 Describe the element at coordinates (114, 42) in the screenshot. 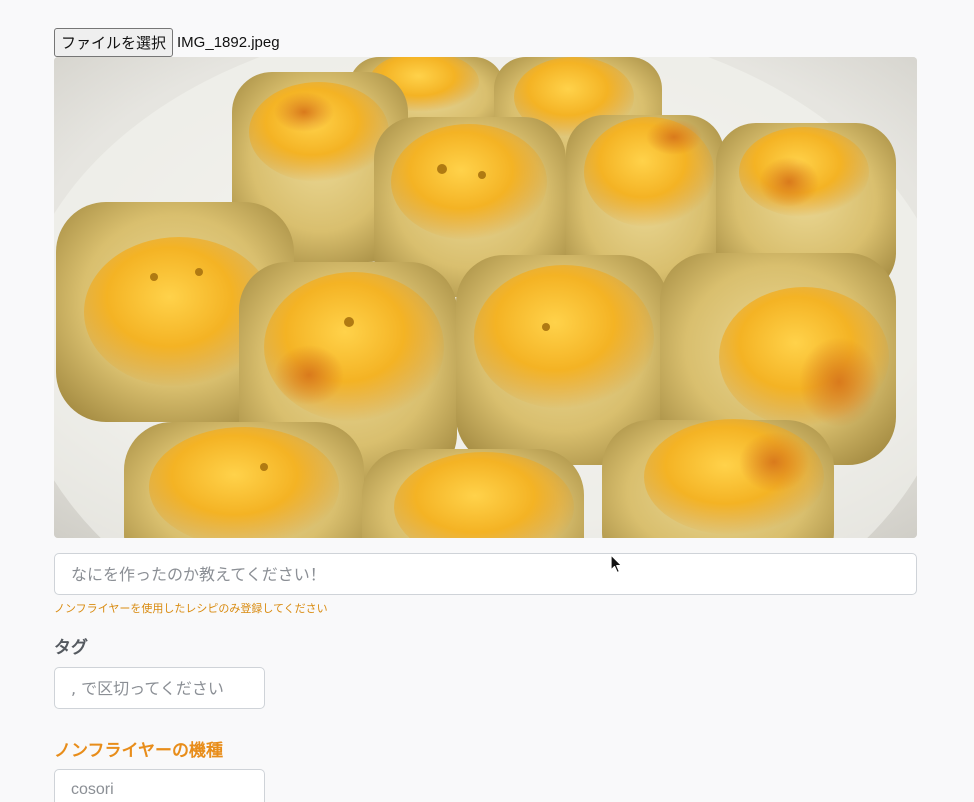

I see `choose-file-button: ファイルを選択` at that location.